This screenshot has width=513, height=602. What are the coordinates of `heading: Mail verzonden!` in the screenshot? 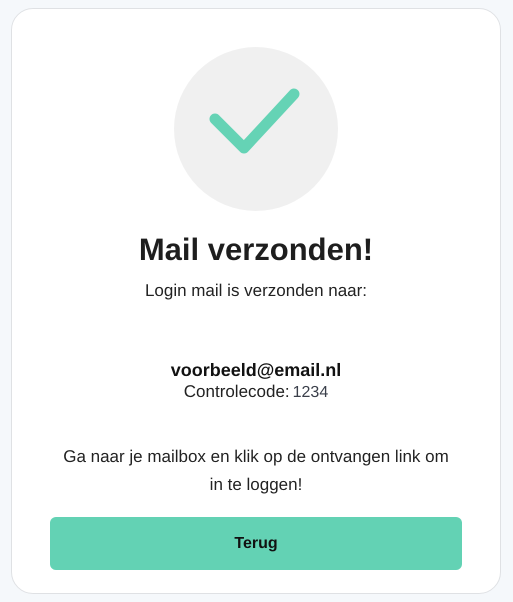 It's located at (256, 250).